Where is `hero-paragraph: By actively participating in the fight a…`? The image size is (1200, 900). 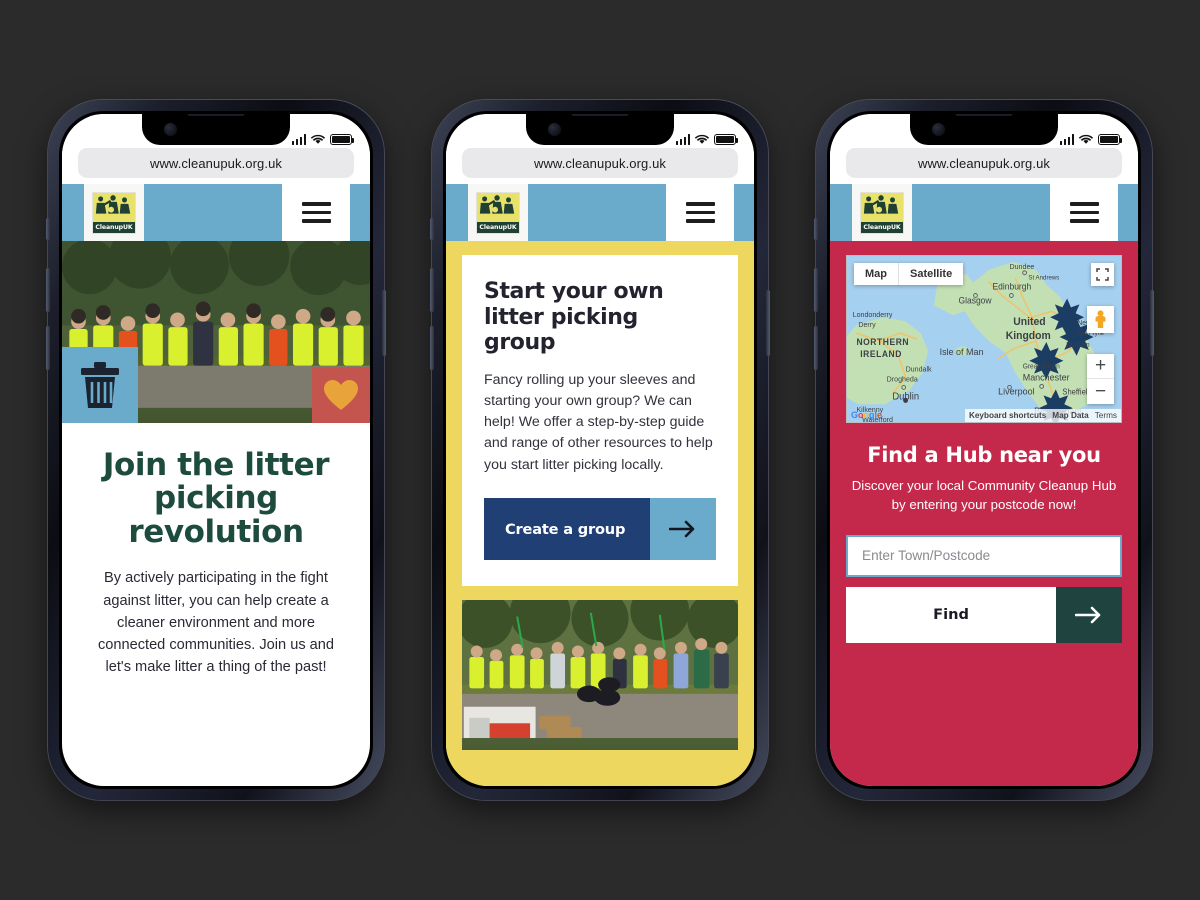
hero-paragraph: By actively participating in the fight a… is located at coordinates (216, 623).